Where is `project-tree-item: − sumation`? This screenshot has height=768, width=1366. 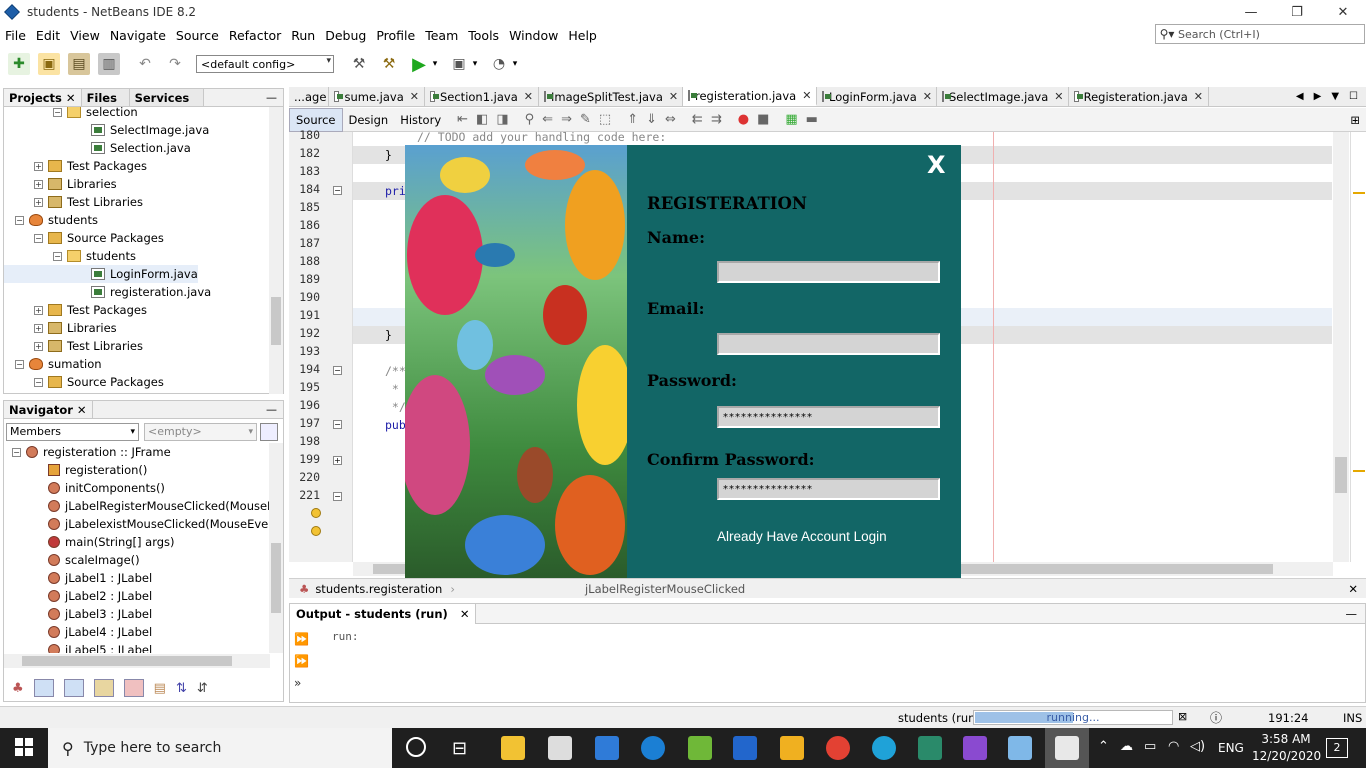 project-tree-item: − sumation is located at coordinates (53, 364).